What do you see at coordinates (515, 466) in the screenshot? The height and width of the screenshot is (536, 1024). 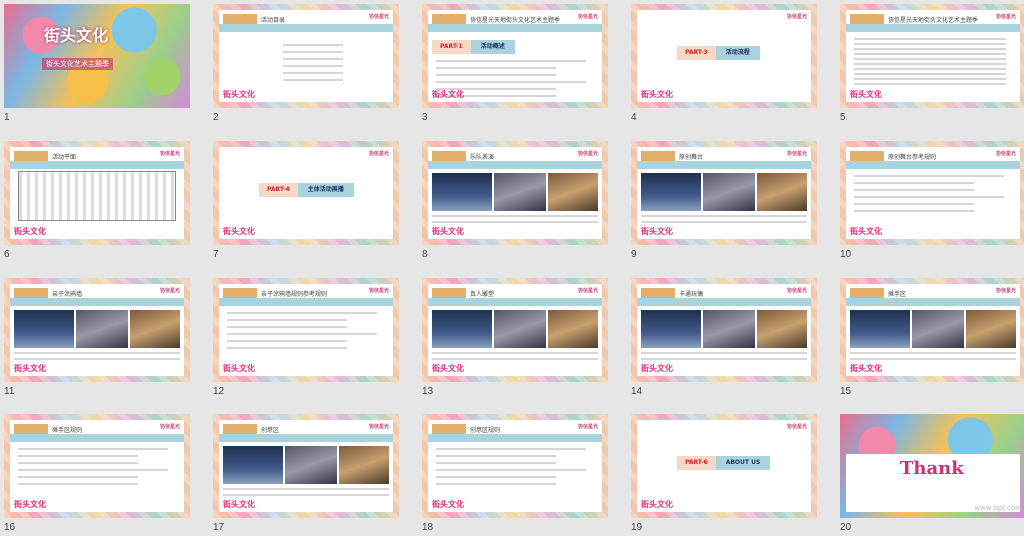 I see `slide-thumbnail: 协信星光 创意区规则 街头文化` at bounding box center [515, 466].